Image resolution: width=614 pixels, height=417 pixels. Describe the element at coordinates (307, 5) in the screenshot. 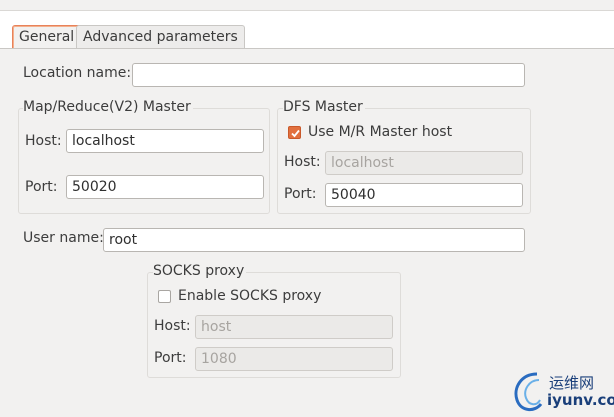

I see `window-top-strip` at that location.